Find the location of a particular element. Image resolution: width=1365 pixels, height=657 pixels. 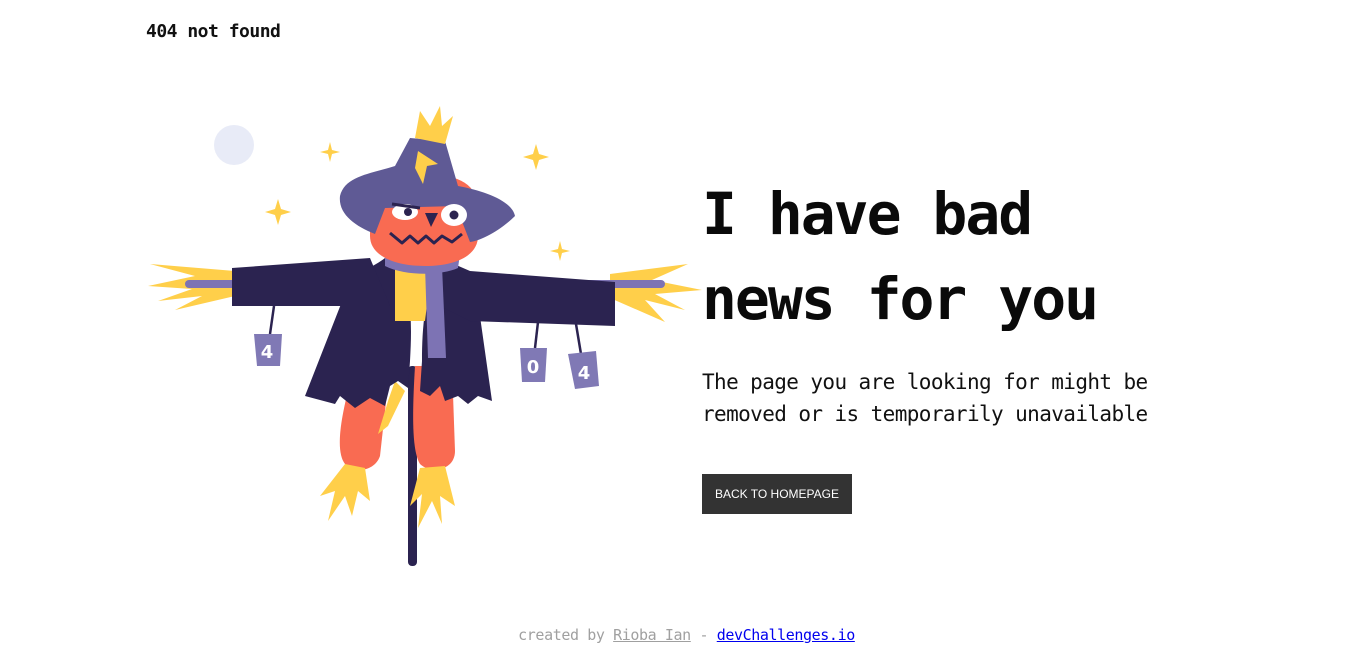

message-line: removed or is temporarily unavailable is located at coordinates (925, 414).